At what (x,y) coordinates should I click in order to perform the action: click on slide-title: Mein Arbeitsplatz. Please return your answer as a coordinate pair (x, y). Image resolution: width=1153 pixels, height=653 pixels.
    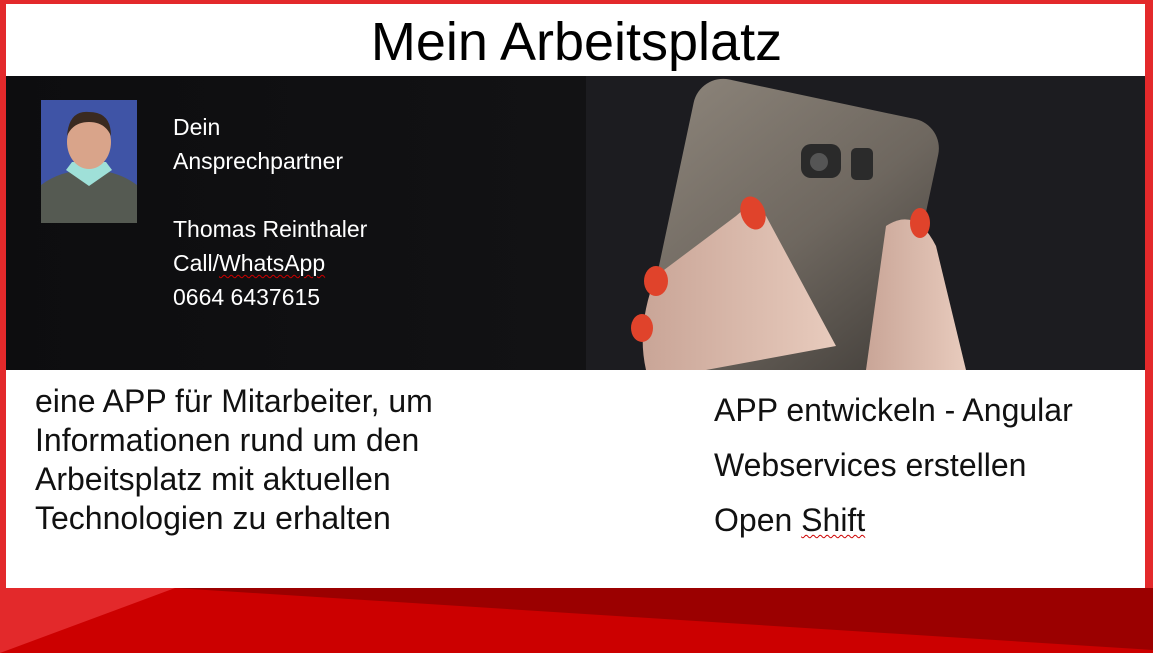
    Looking at the image, I should click on (576, 42).